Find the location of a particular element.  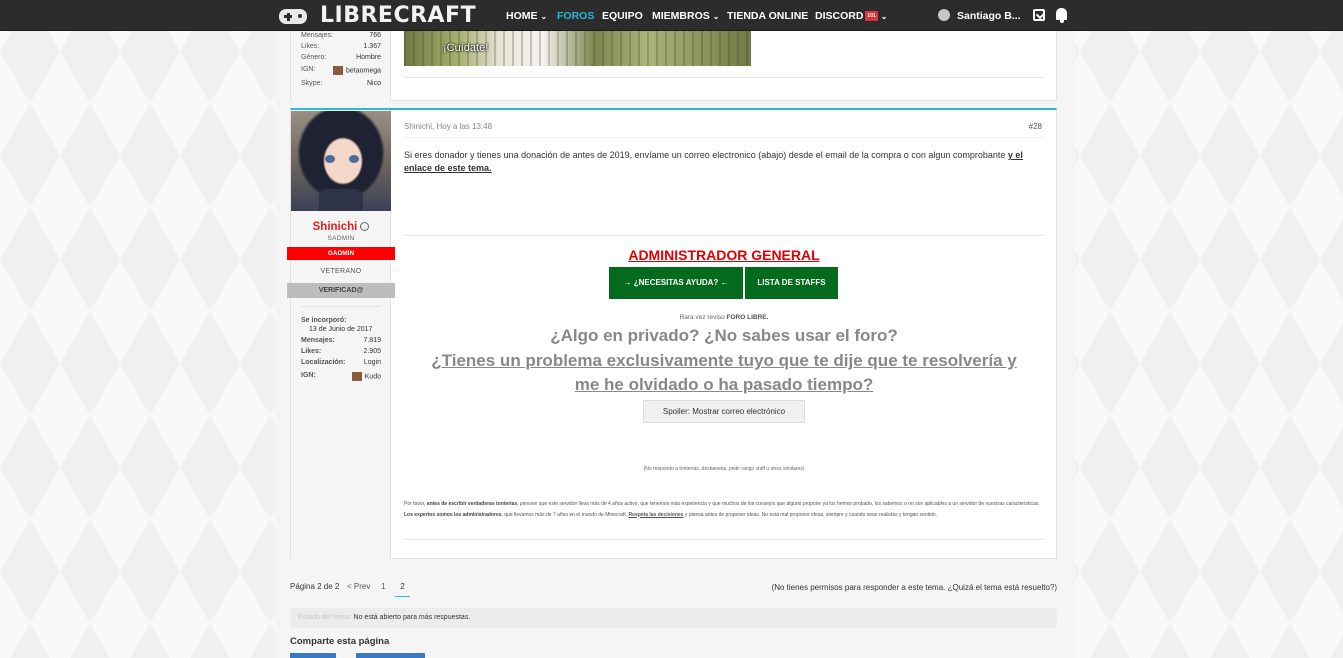

user-avatar is located at coordinates (944, 15).